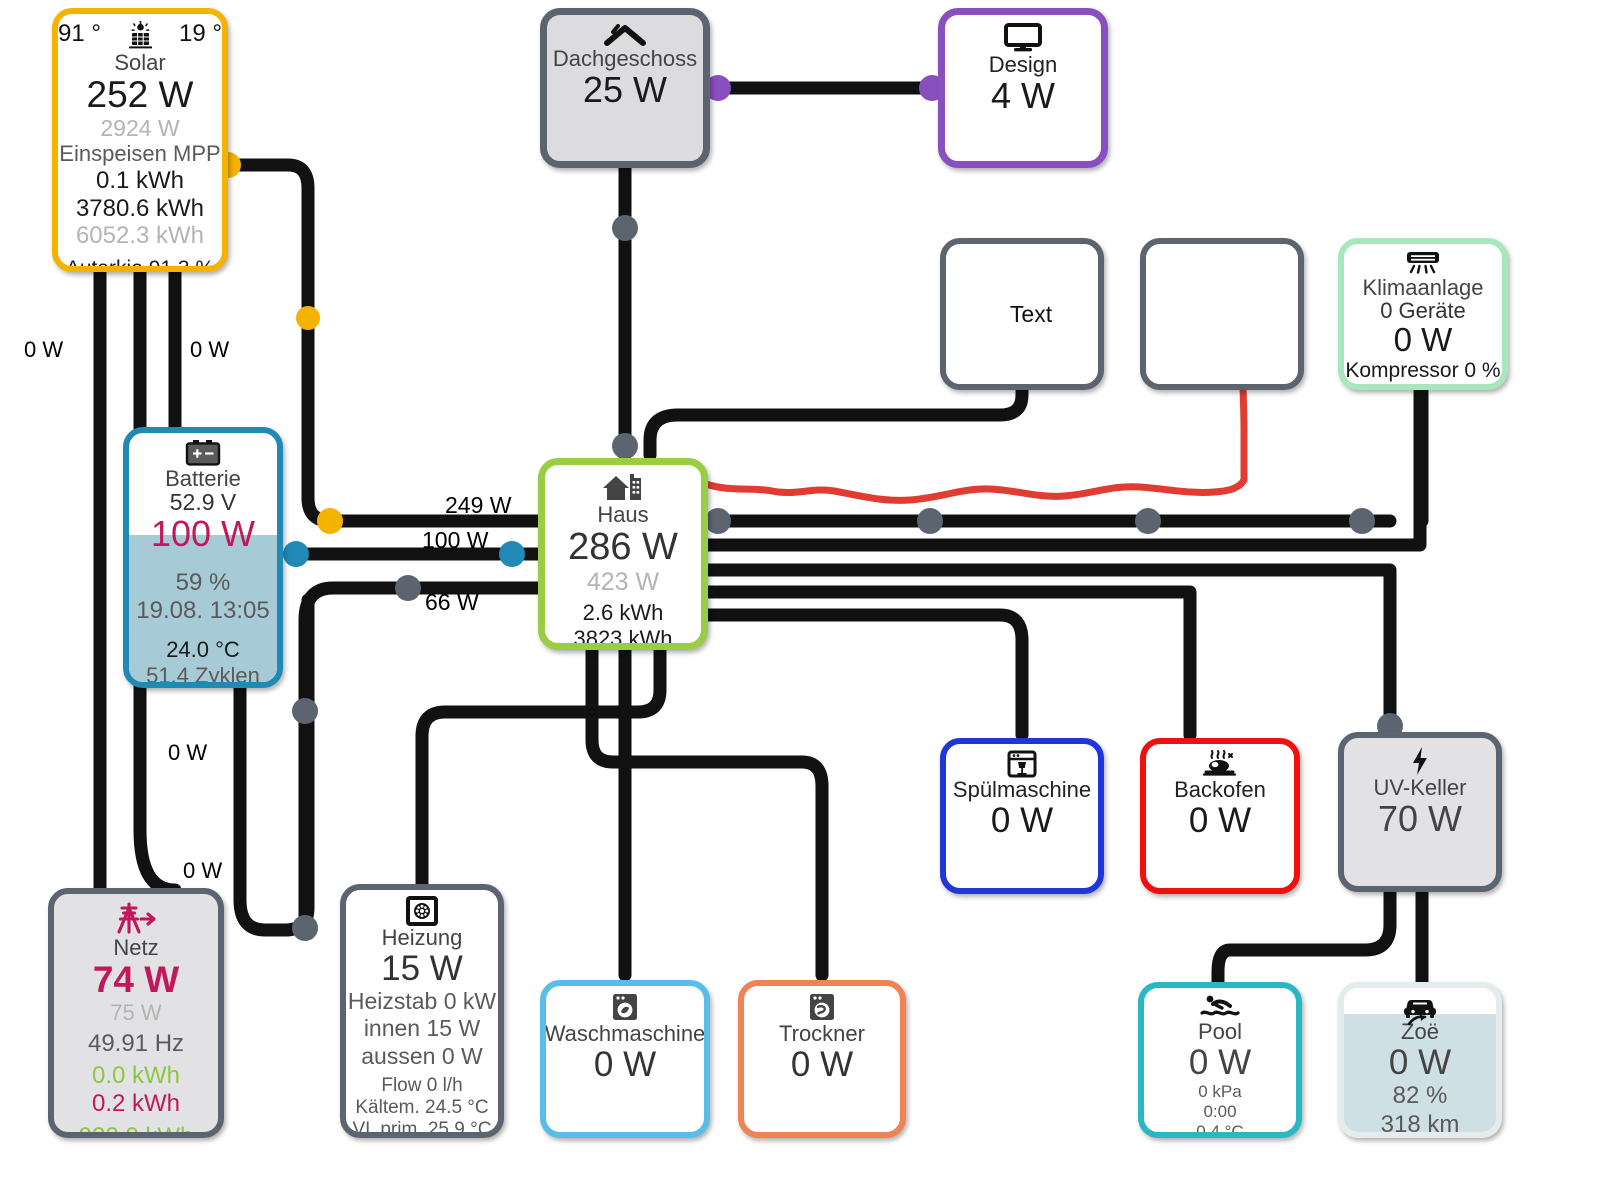  Describe the element at coordinates (1222, 314) in the screenshot. I see `card-empty` at that location.